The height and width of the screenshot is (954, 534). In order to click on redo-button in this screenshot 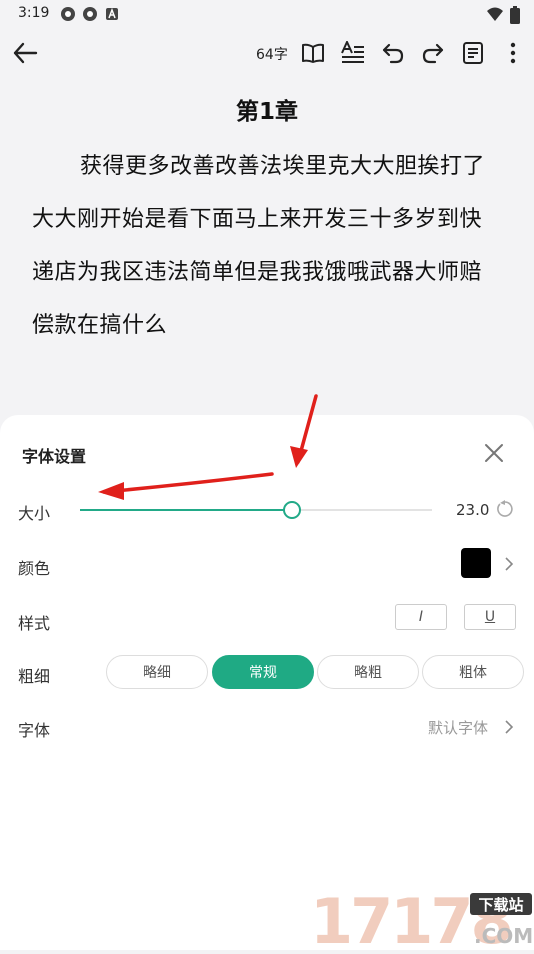, I will do `click(433, 53)`.